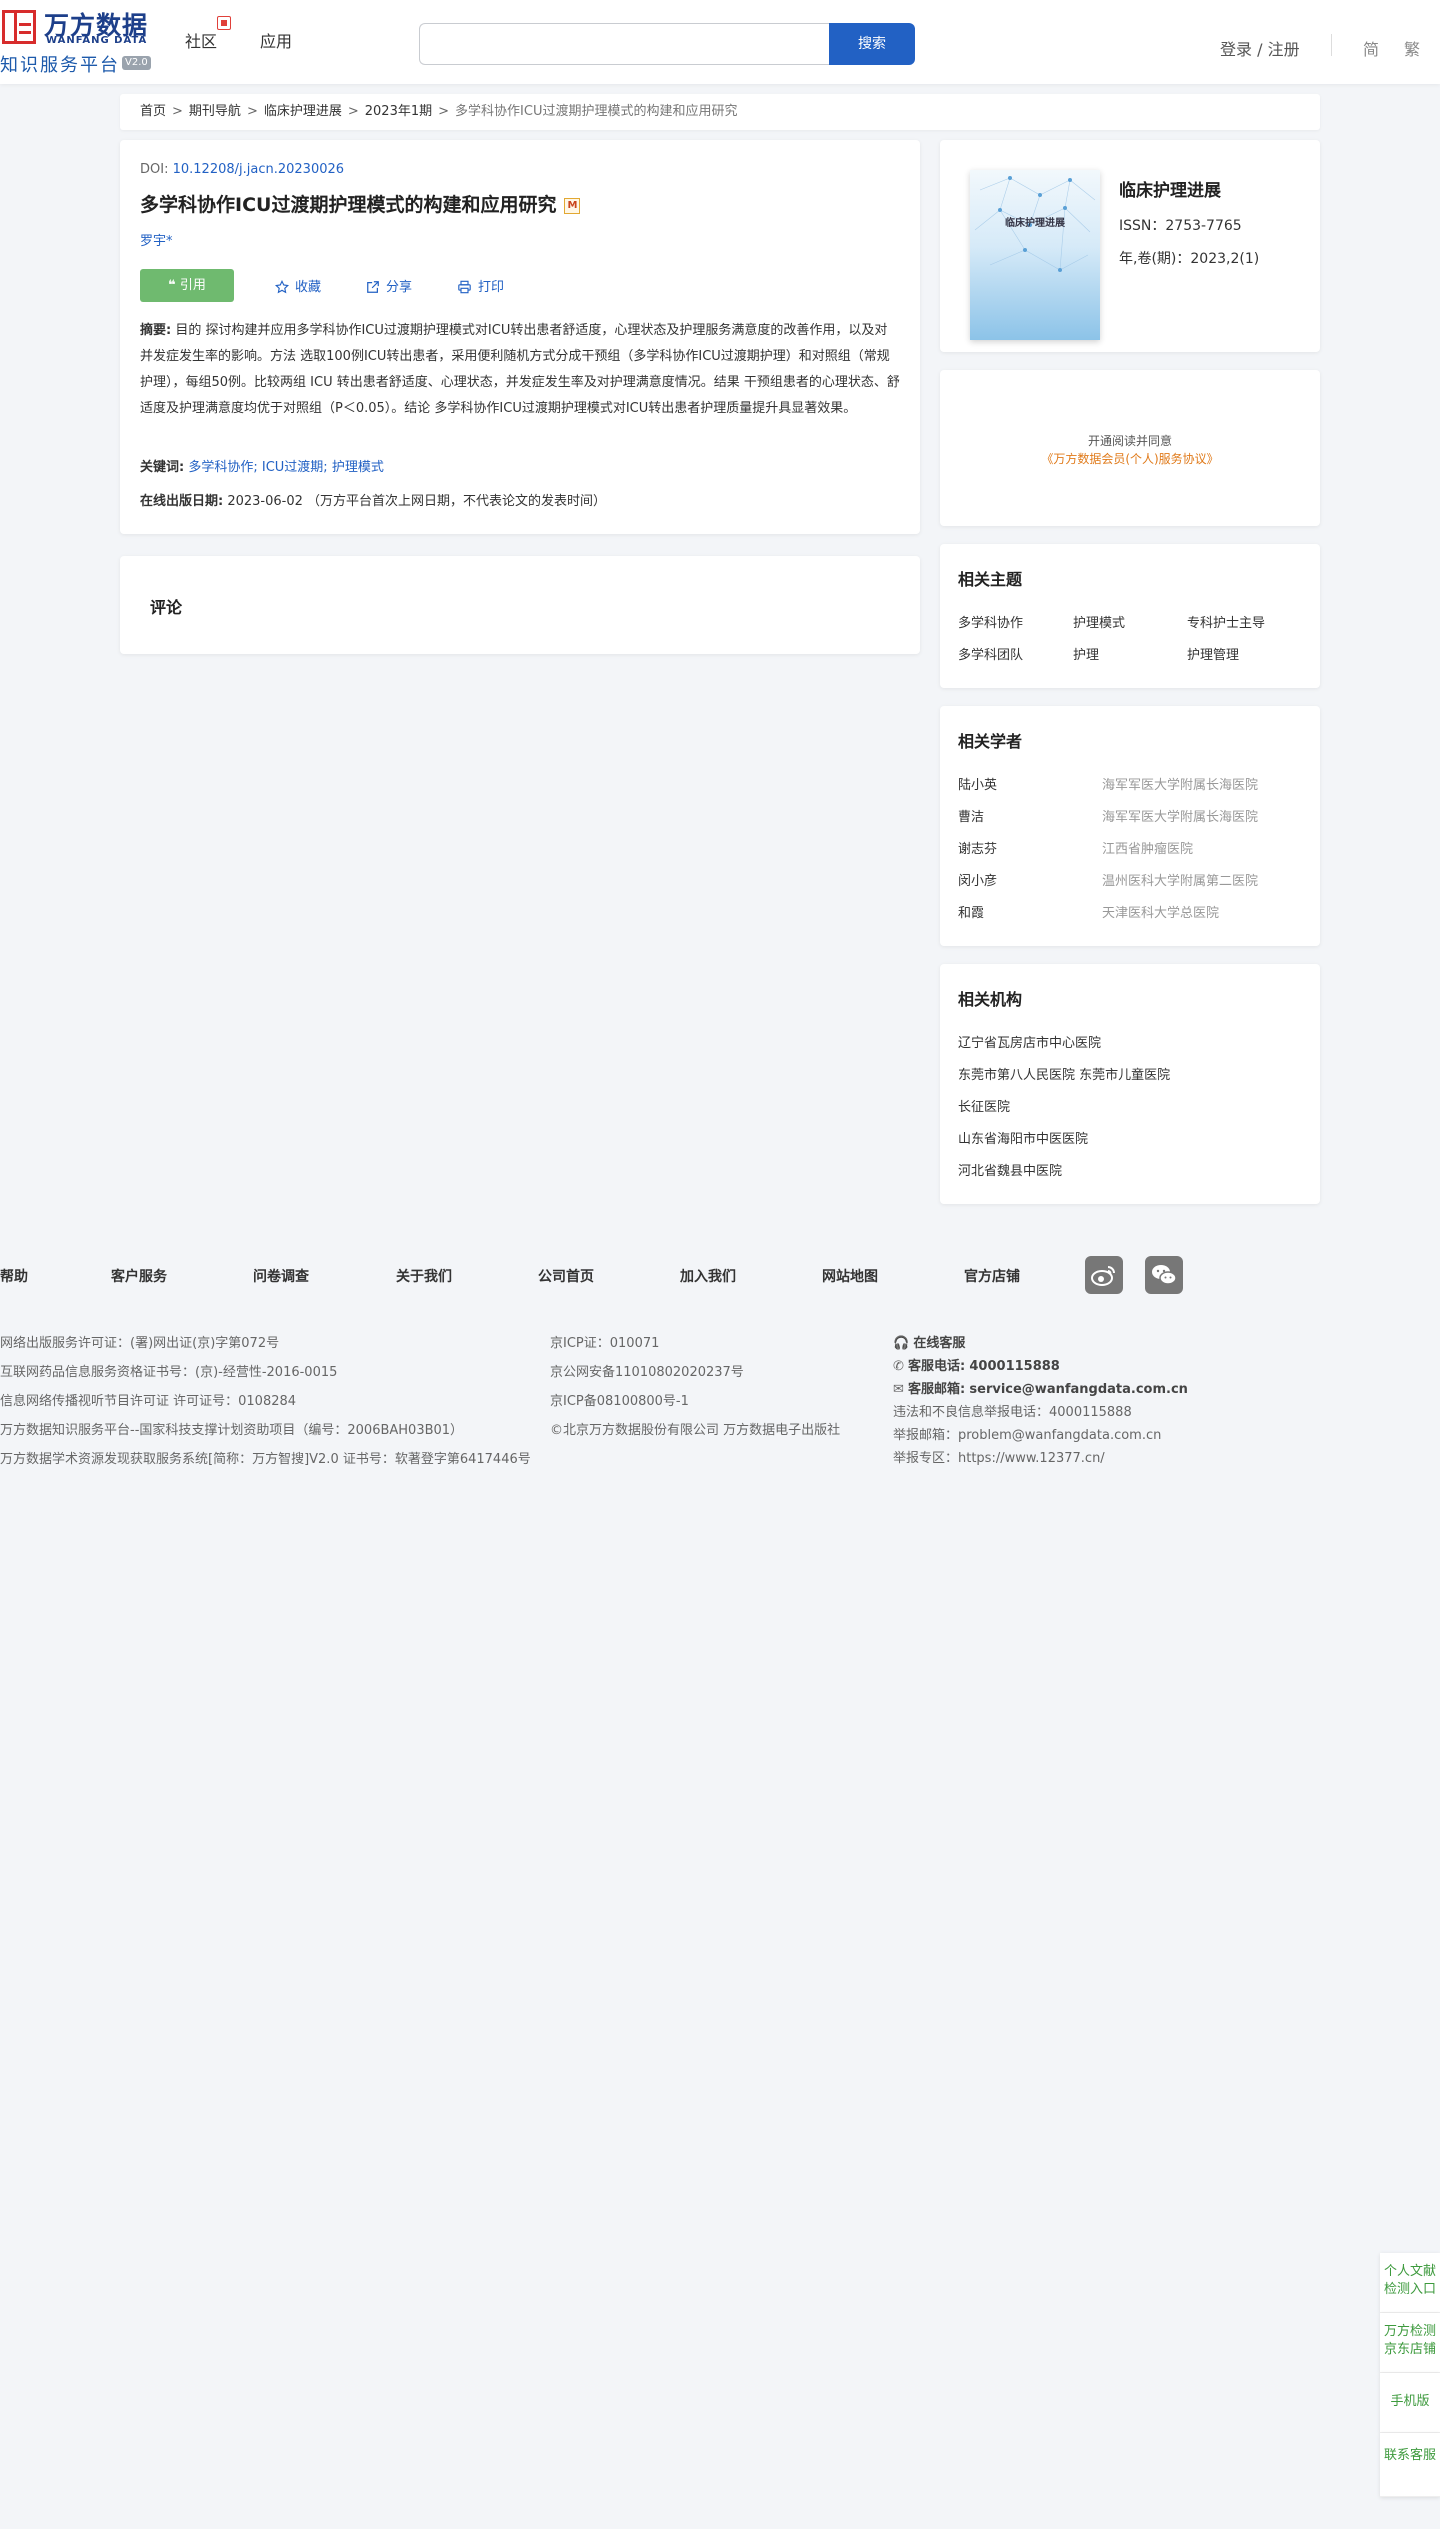 This screenshot has width=1440, height=2529. I want to click on comment-title: 评论, so click(166, 607).